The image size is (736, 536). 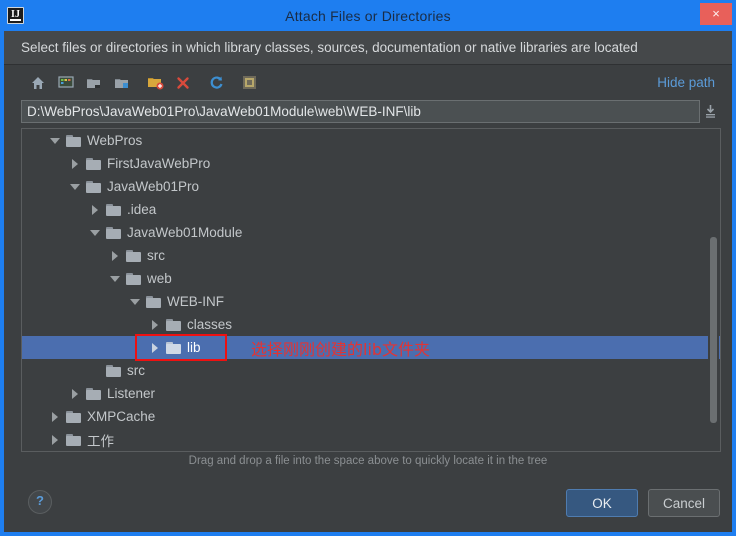 What do you see at coordinates (115, 140) in the screenshot?
I see `tree-row-label: WebPros` at bounding box center [115, 140].